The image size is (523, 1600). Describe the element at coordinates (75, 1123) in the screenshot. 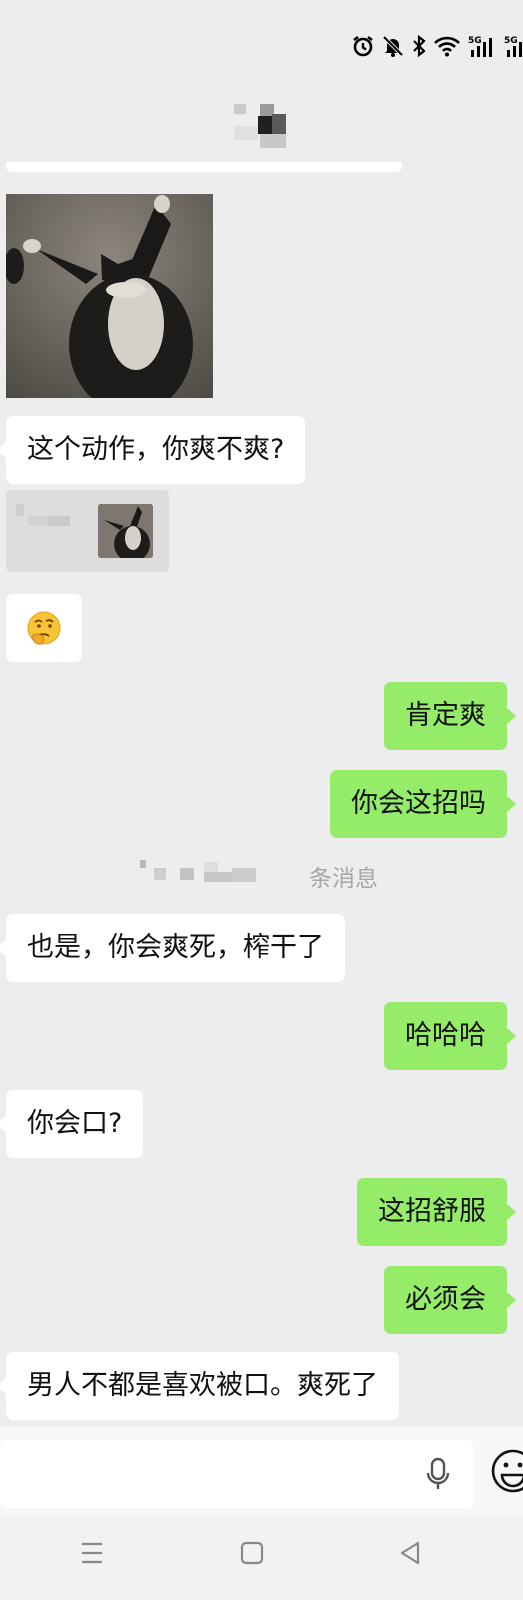

I see `message-text: 你会口?` at that location.